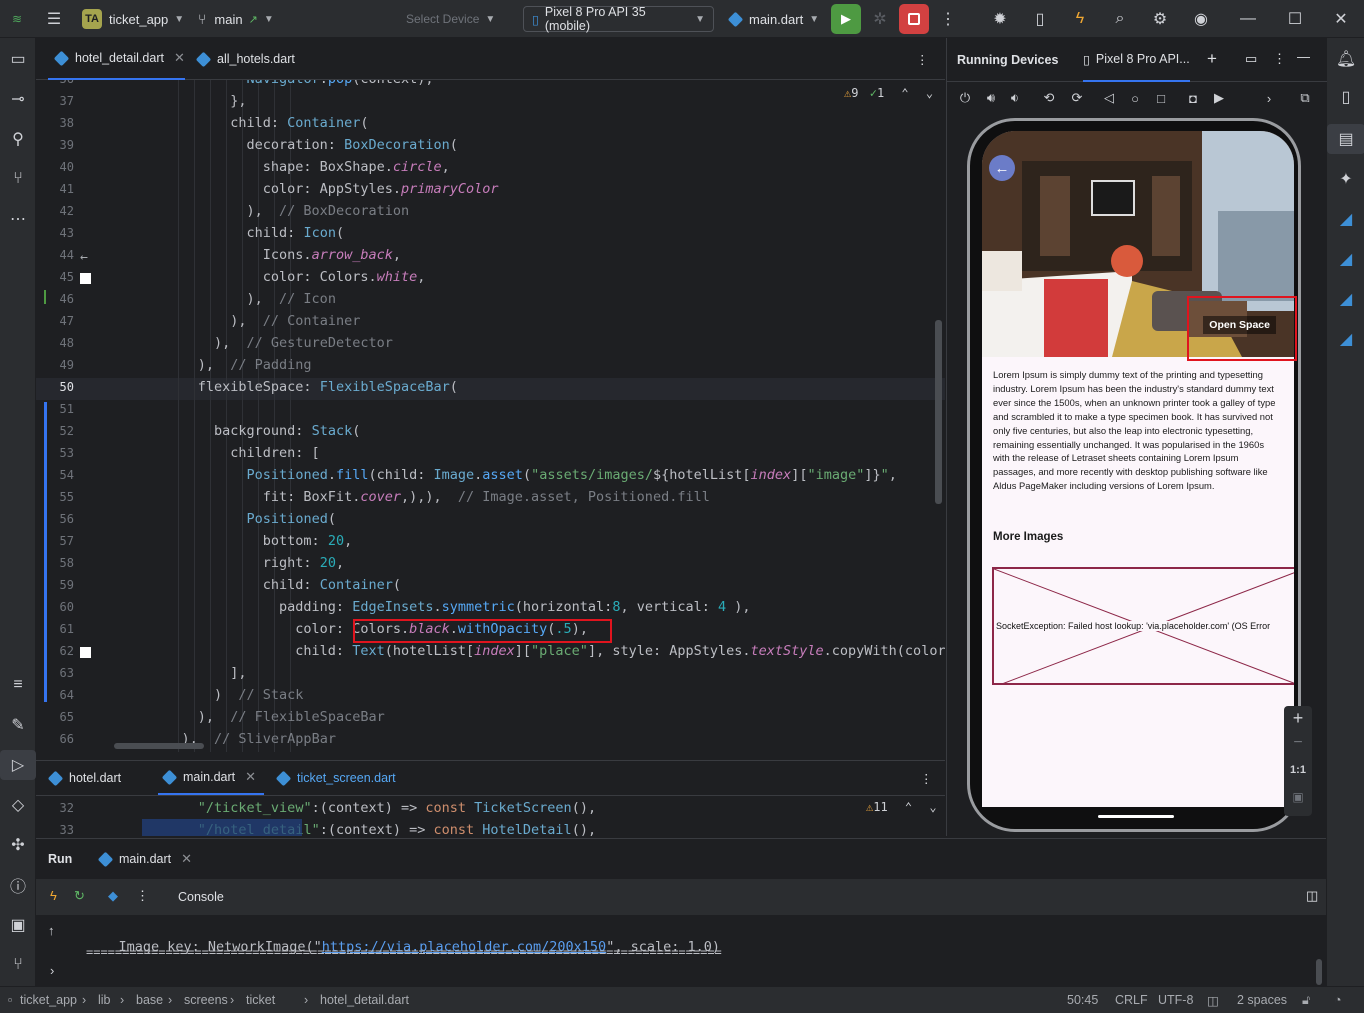 This screenshot has width=1364, height=1013. Describe the element at coordinates (1345, 339) in the screenshot. I see `flutter-deep-links-icon: ◢` at that location.